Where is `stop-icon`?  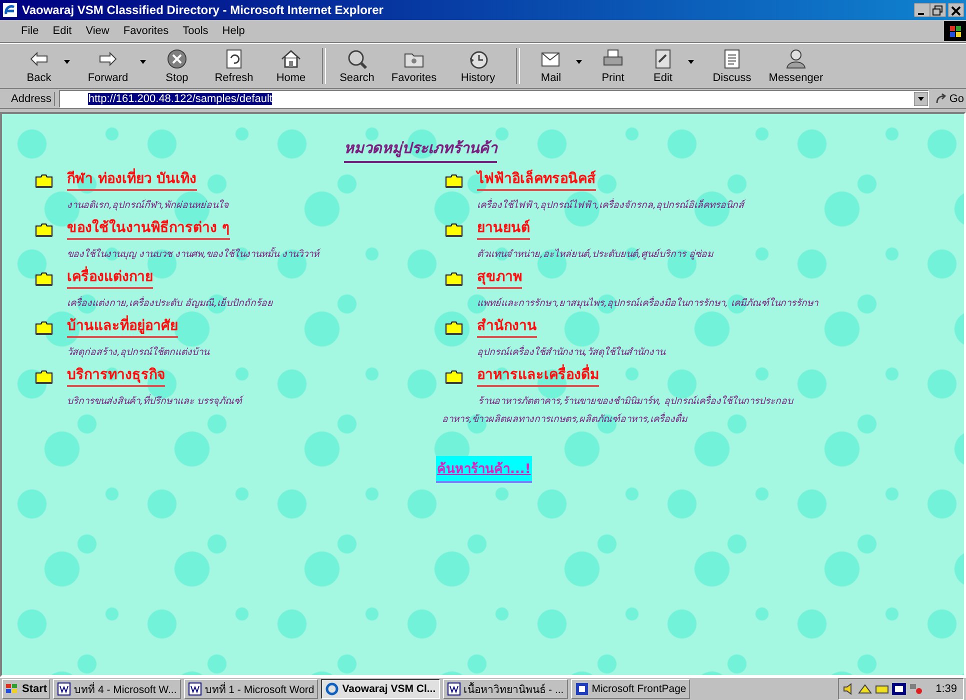 stop-icon is located at coordinates (177, 59).